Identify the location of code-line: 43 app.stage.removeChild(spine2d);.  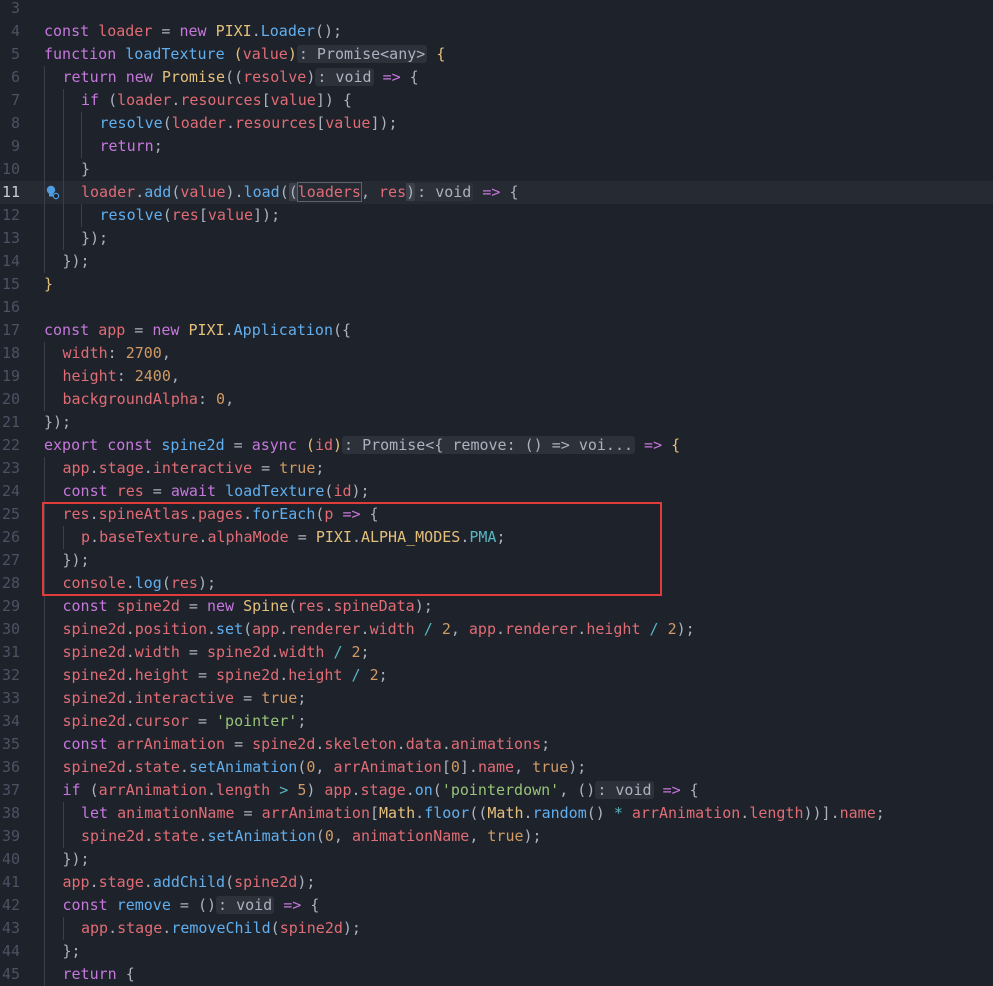
(496, 928).